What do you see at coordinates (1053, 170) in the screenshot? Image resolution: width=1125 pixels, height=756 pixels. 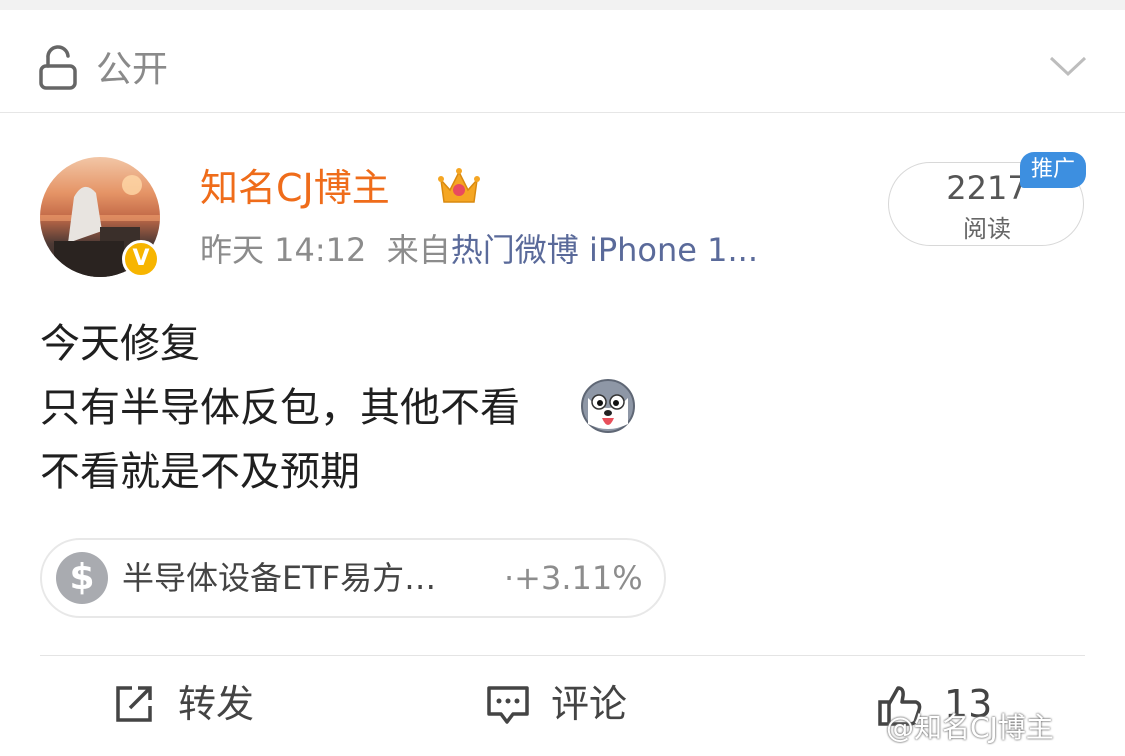 I see `promo-tag: 推广` at bounding box center [1053, 170].